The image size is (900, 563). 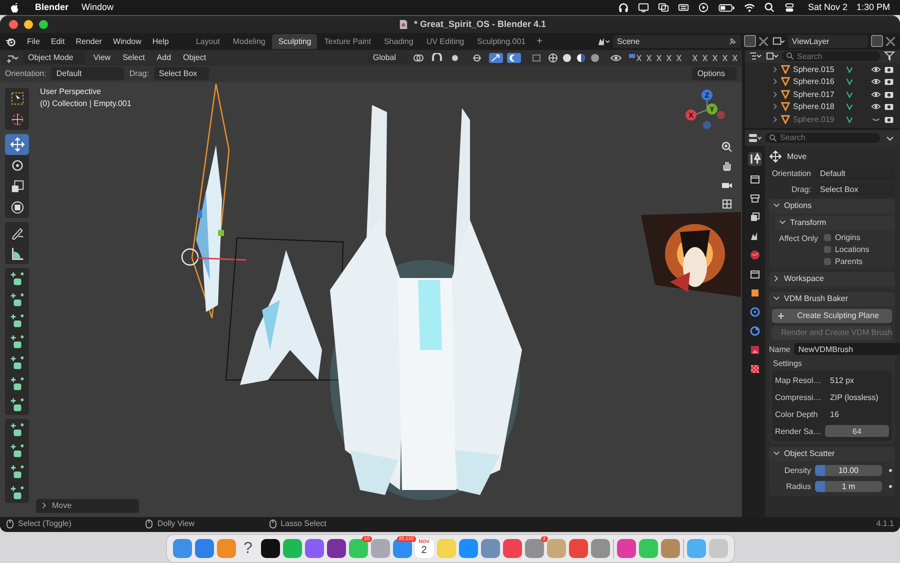 I want to click on pin-icon, so click(x=732, y=41).